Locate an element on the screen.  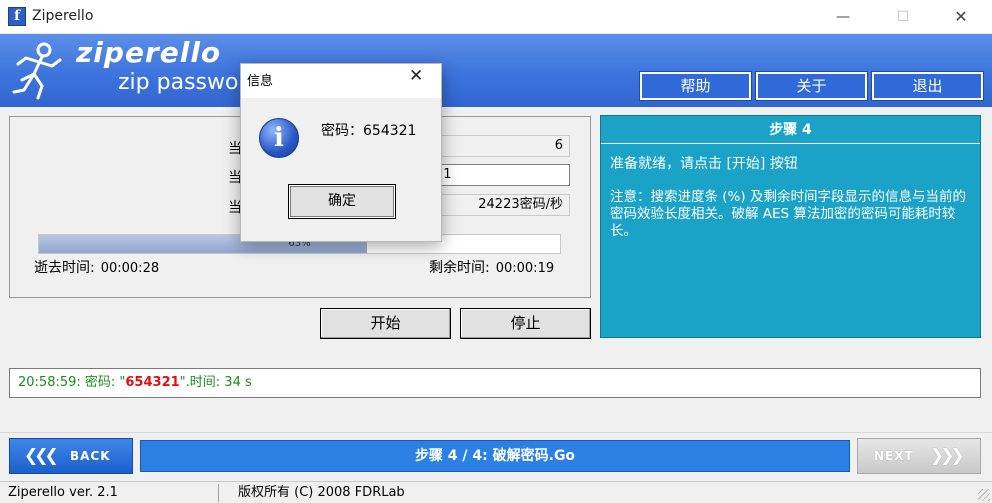
step-instruction: 准备就绪，请点击 [开始] 按钮 is located at coordinates (704, 164).